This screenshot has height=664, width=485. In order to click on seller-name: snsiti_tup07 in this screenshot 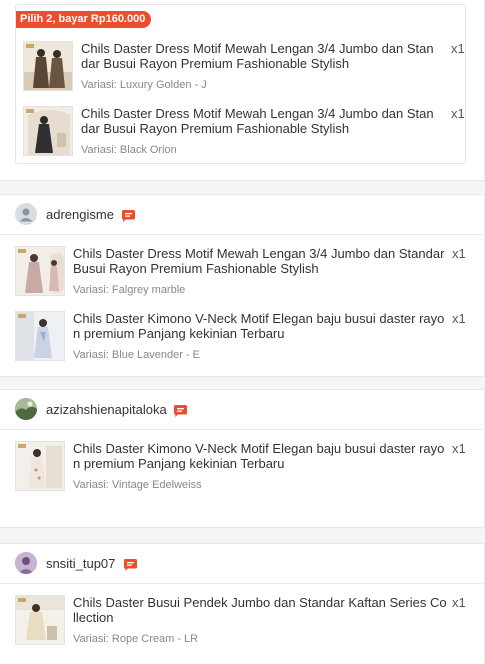, I will do `click(80, 563)`.